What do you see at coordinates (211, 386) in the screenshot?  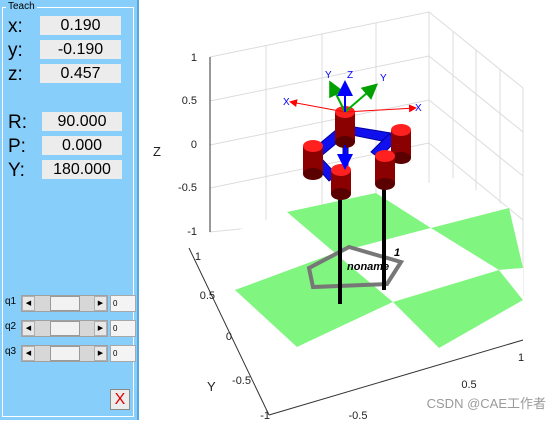 I see `y-axis-label: Y` at bounding box center [211, 386].